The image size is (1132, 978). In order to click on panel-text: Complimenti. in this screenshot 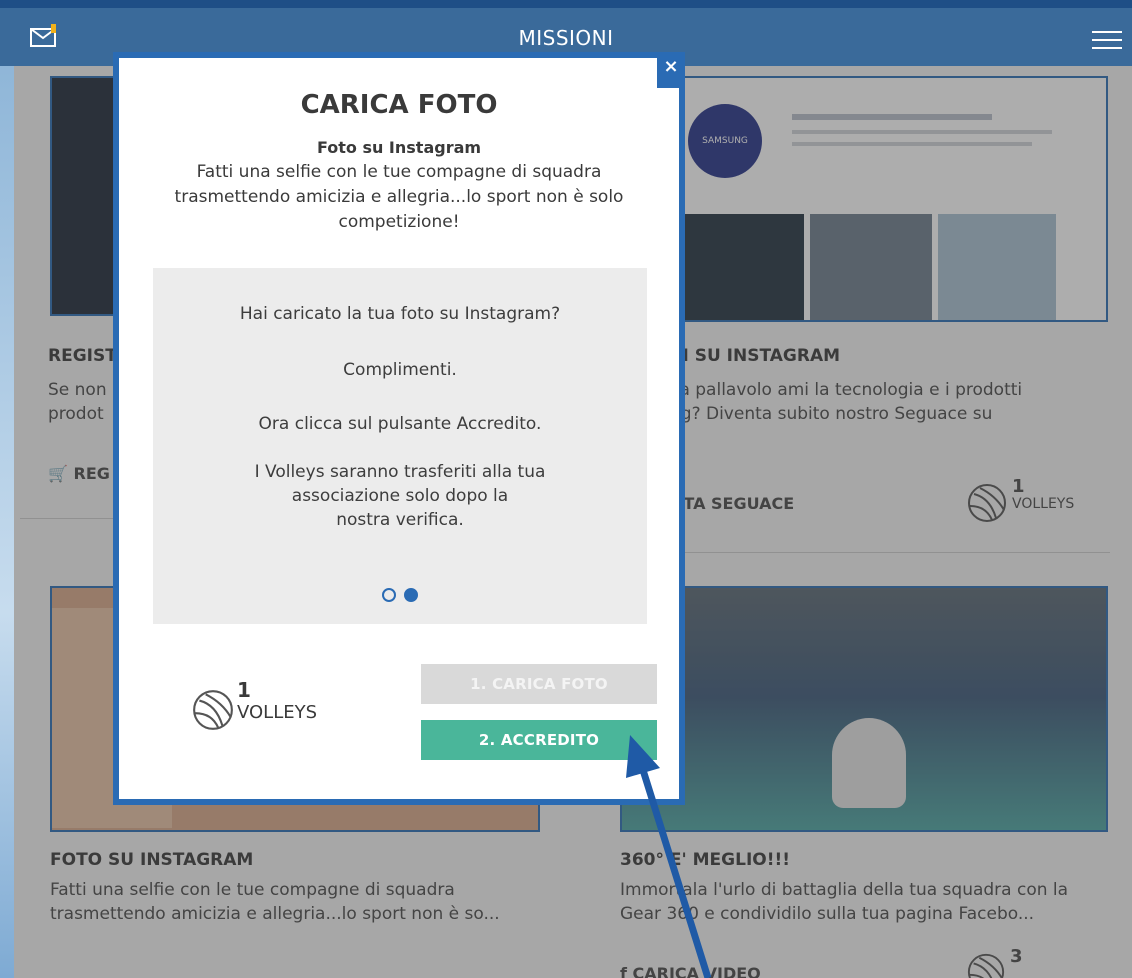, I will do `click(400, 370)`.